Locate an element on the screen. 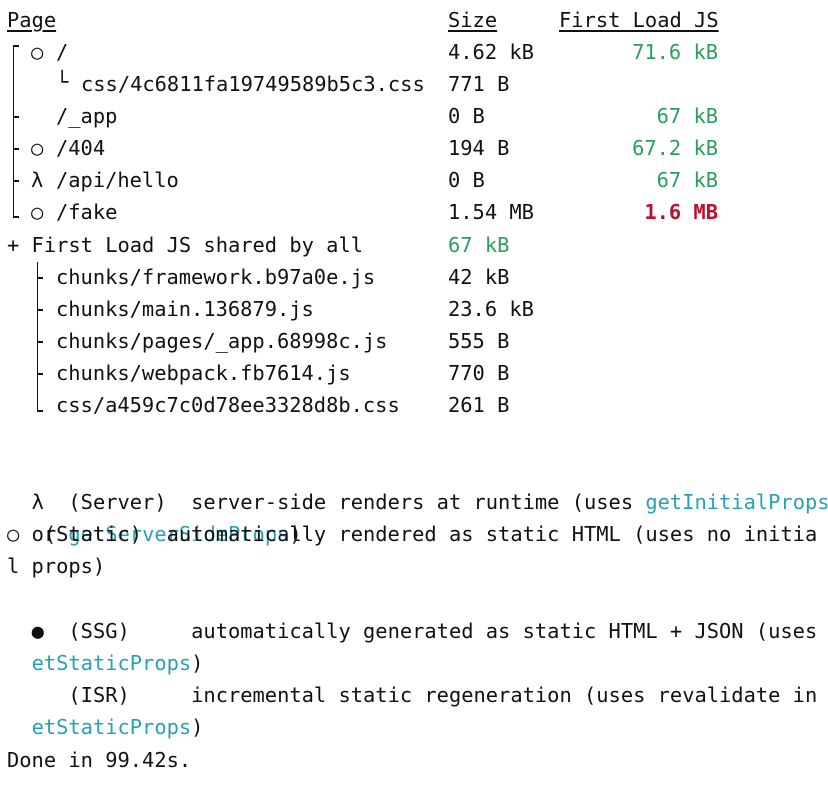 Image resolution: width=828 pixels, height=793 pixels. legend-keyword: getInitialProps is located at coordinates (736, 502).